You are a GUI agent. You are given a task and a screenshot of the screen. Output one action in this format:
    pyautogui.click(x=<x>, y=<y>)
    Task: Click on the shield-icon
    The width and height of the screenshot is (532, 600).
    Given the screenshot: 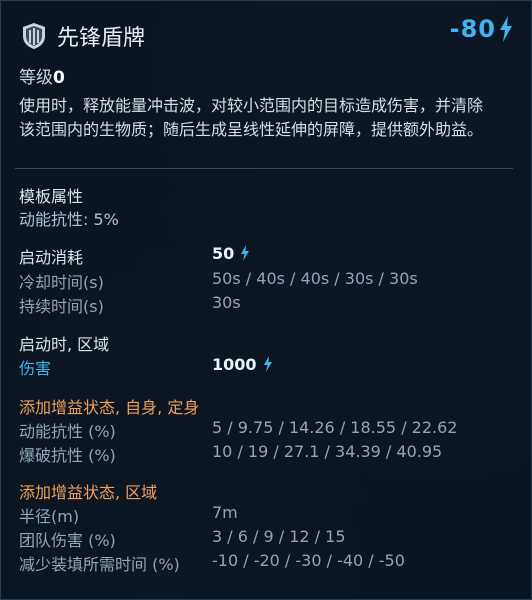 What is the action you would take?
    pyautogui.click(x=34, y=36)
    